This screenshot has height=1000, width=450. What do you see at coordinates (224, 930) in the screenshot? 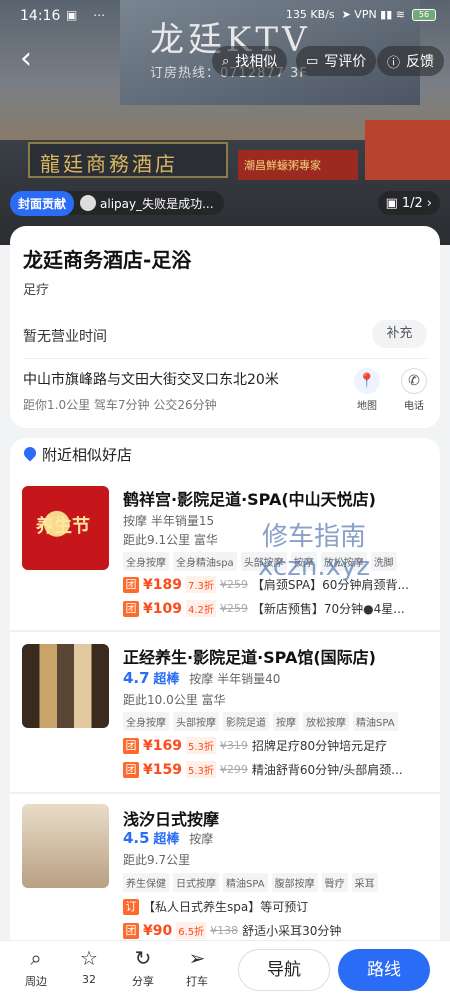
I see `deal-original-price: ¥138` at bounding box center [224, 930].